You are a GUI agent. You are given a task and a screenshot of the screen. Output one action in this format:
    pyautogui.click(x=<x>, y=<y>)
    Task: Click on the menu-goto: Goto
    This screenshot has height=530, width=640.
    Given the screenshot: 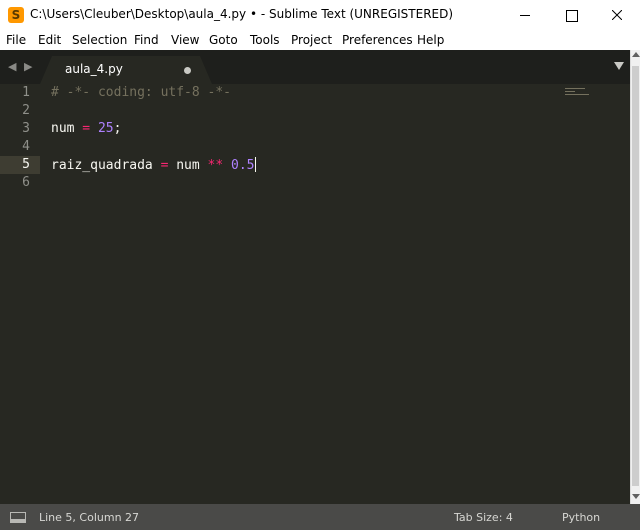 What is the action you would take?
    pyautogui.click(x=223, y=40)
    